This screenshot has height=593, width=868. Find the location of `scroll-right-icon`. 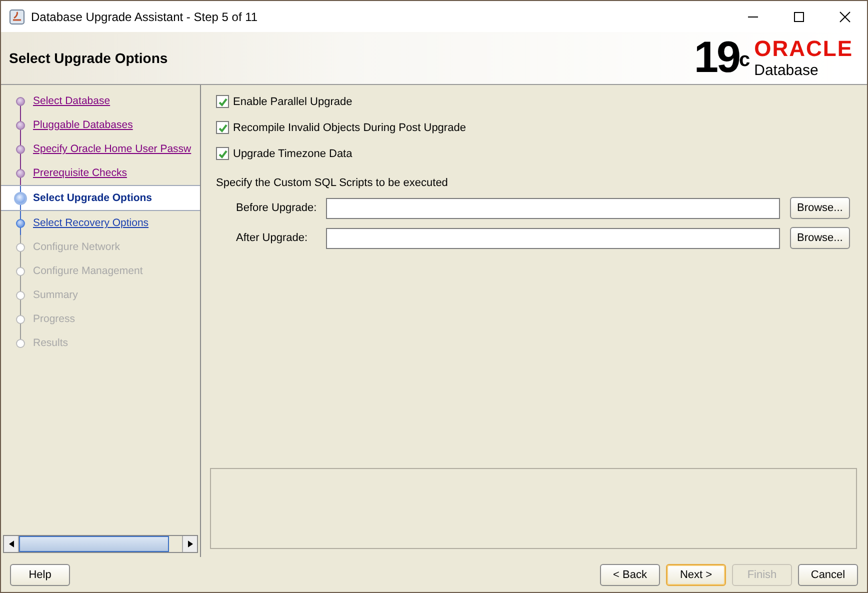

scroll-right-icon is located at coordinates (189, 544).